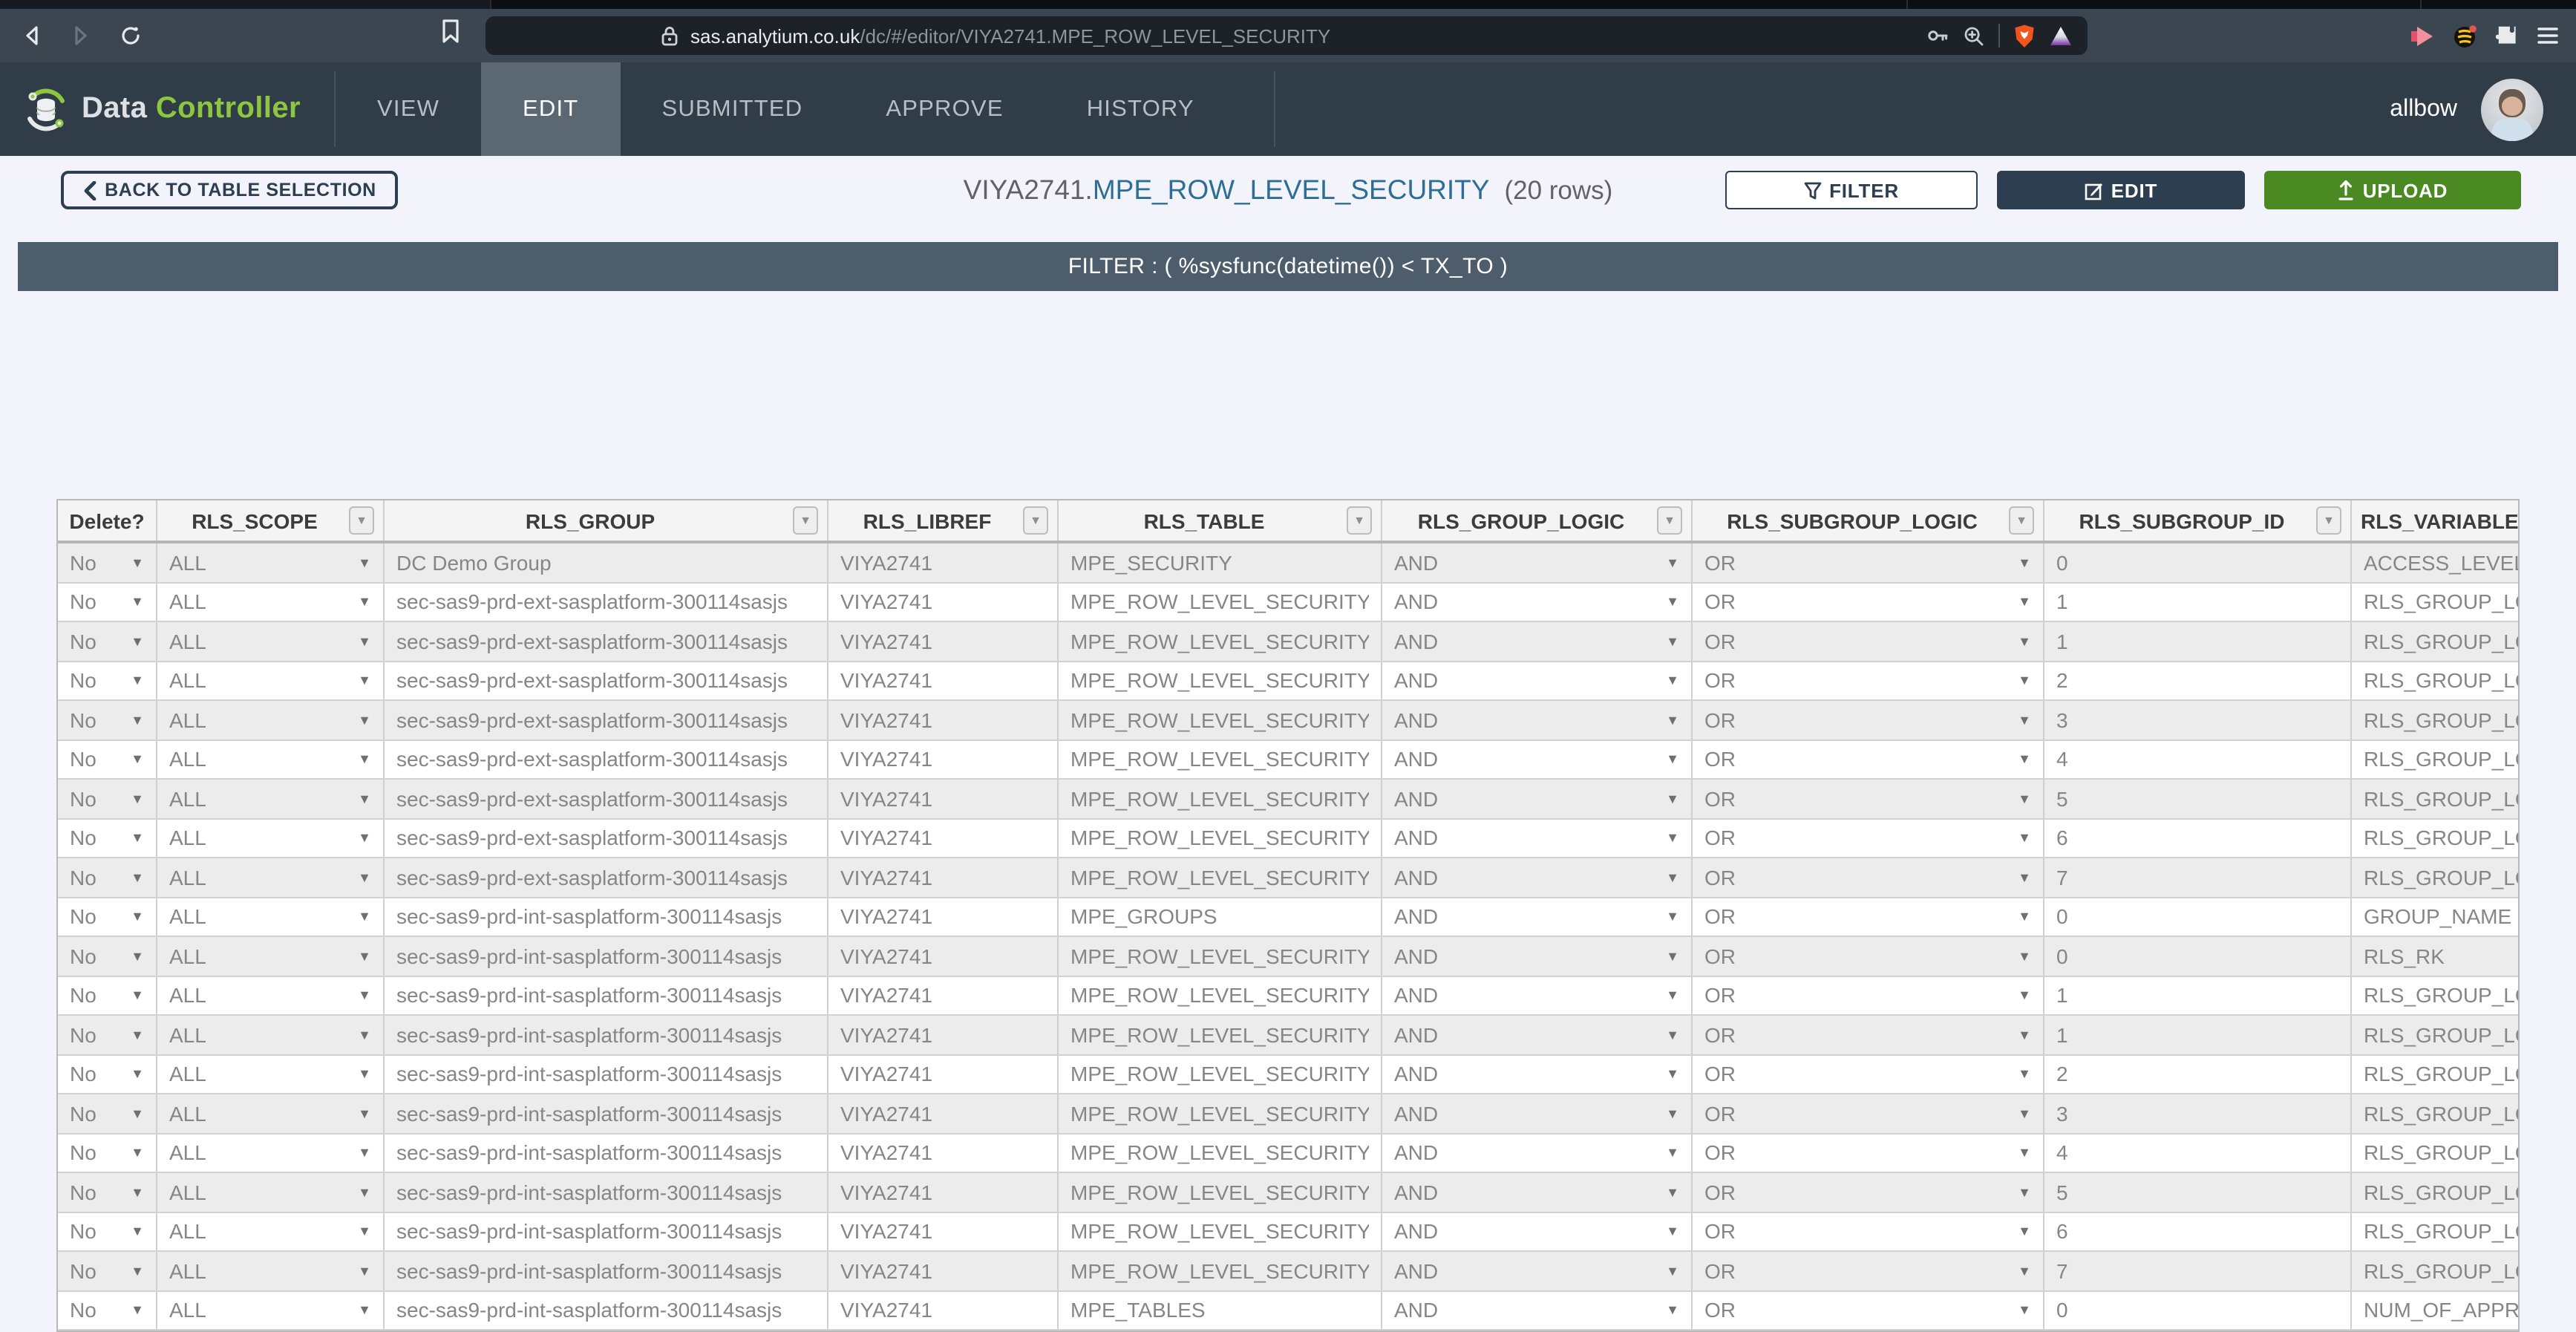 The width and height of the screenshot is (2576, 1332). What do you see at coordinates (2198, 720) in the screenshot?
I see `cell-subgroup_id: 3` at bounding box center [2198, 720].